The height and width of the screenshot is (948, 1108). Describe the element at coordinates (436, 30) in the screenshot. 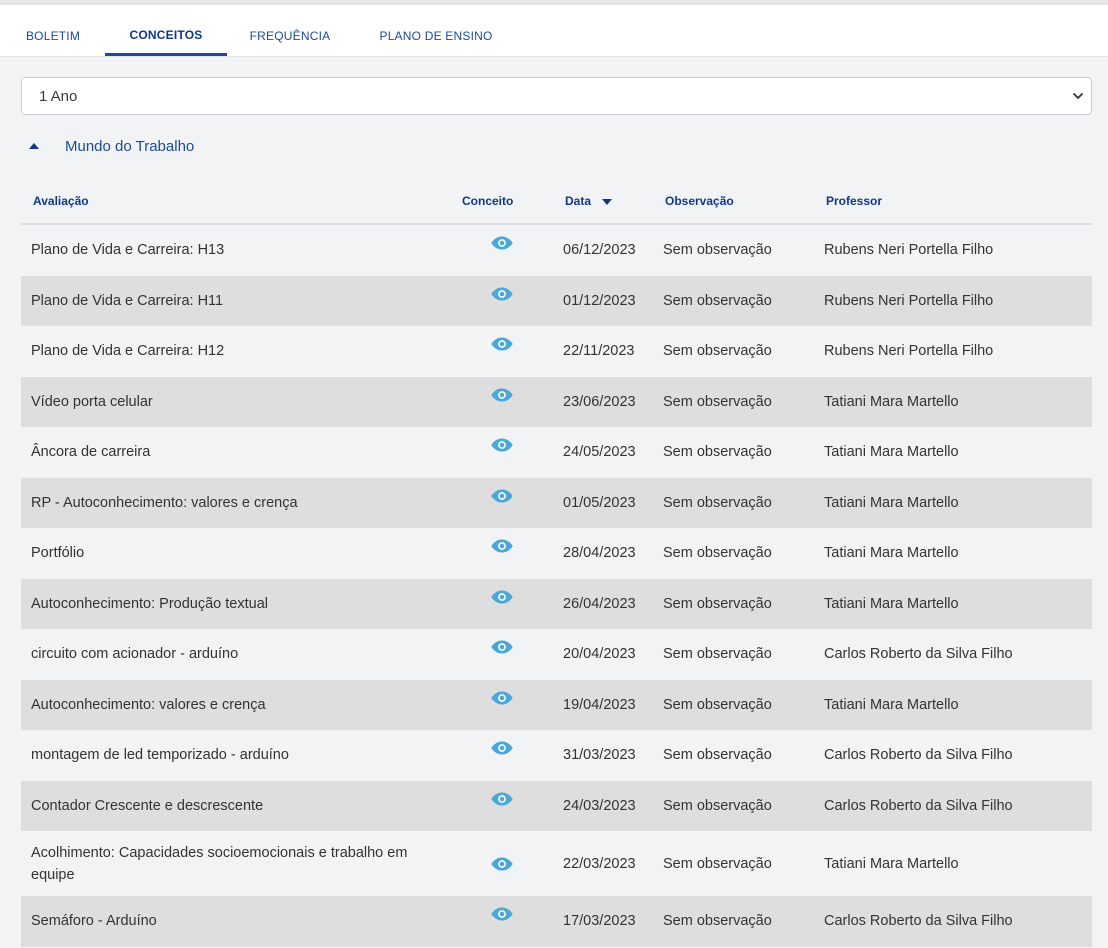

I see `tab-plano-de-ensino: PLANO DE ENSINO` at that location.